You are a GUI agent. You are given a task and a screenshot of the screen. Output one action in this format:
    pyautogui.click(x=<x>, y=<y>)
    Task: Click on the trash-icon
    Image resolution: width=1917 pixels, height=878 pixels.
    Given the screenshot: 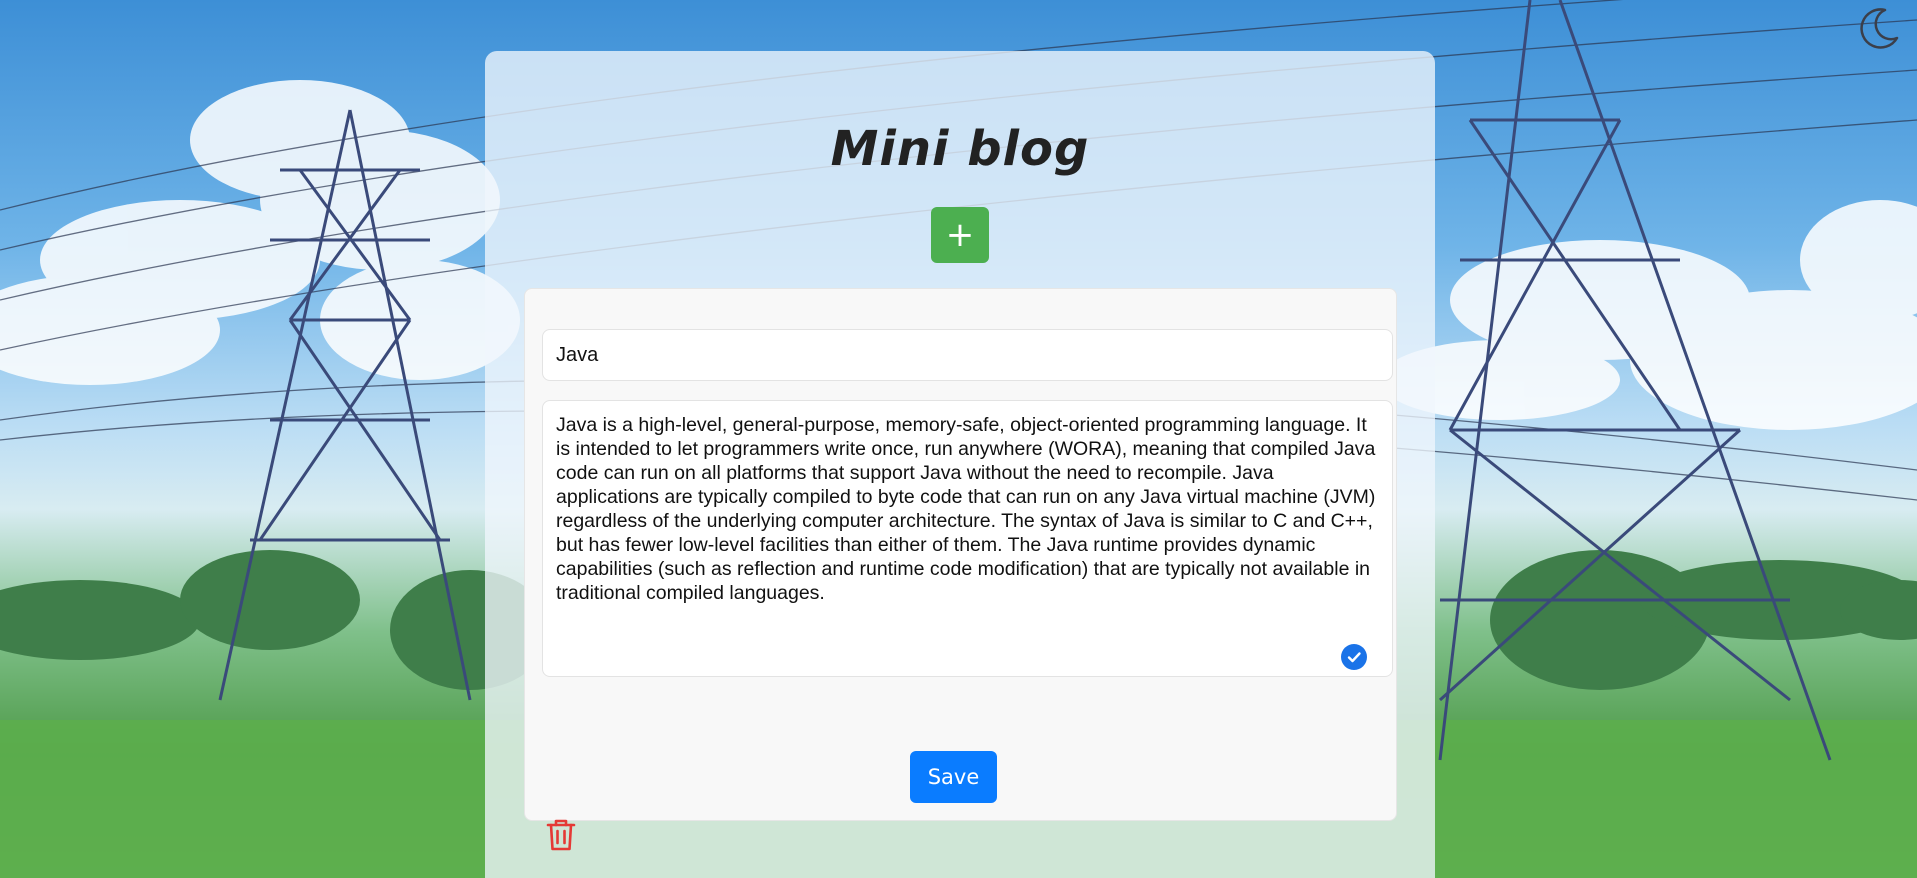 What is the action you would take?
    pyautogui.click(x=561, y=835)
    